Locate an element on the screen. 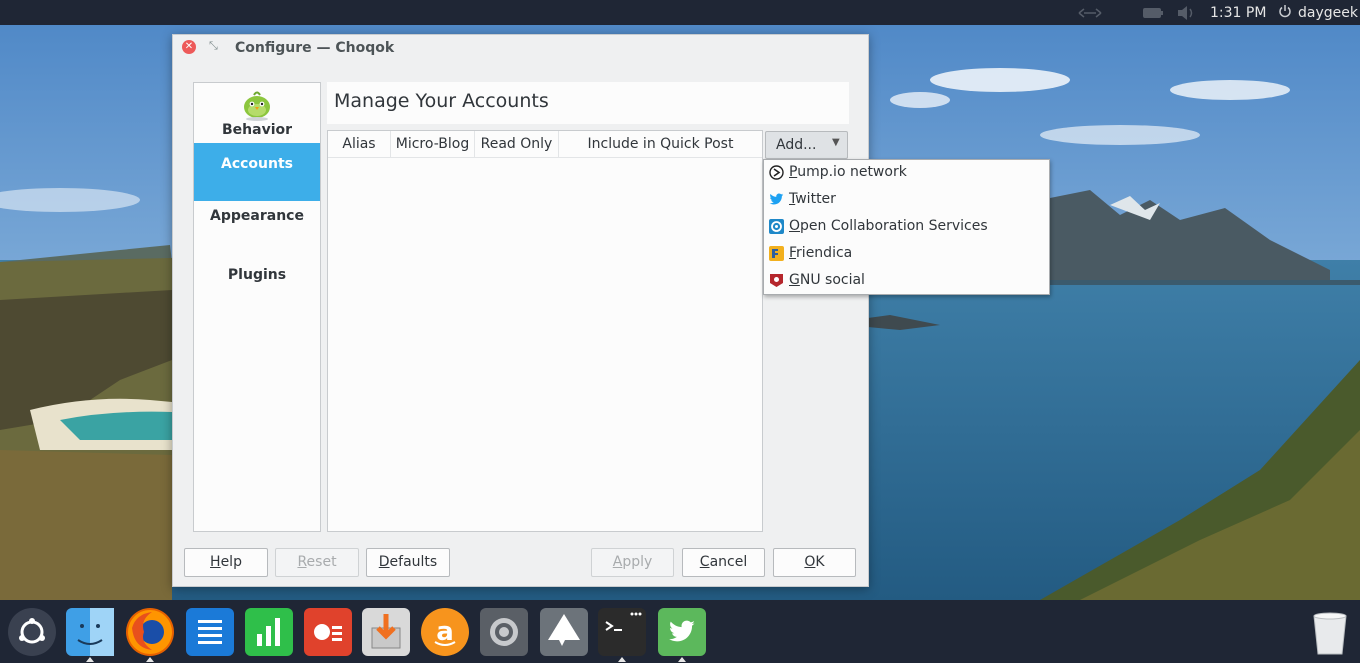  trash-icon is located at coordinates (1330, 632).